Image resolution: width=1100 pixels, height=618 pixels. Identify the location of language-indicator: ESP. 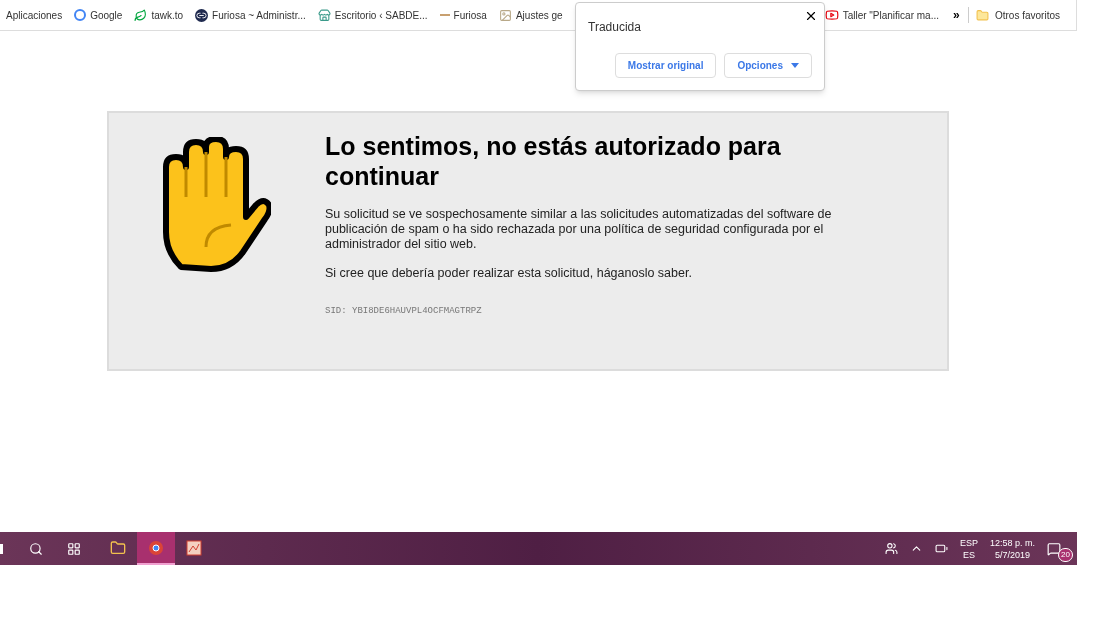
(968, 542).